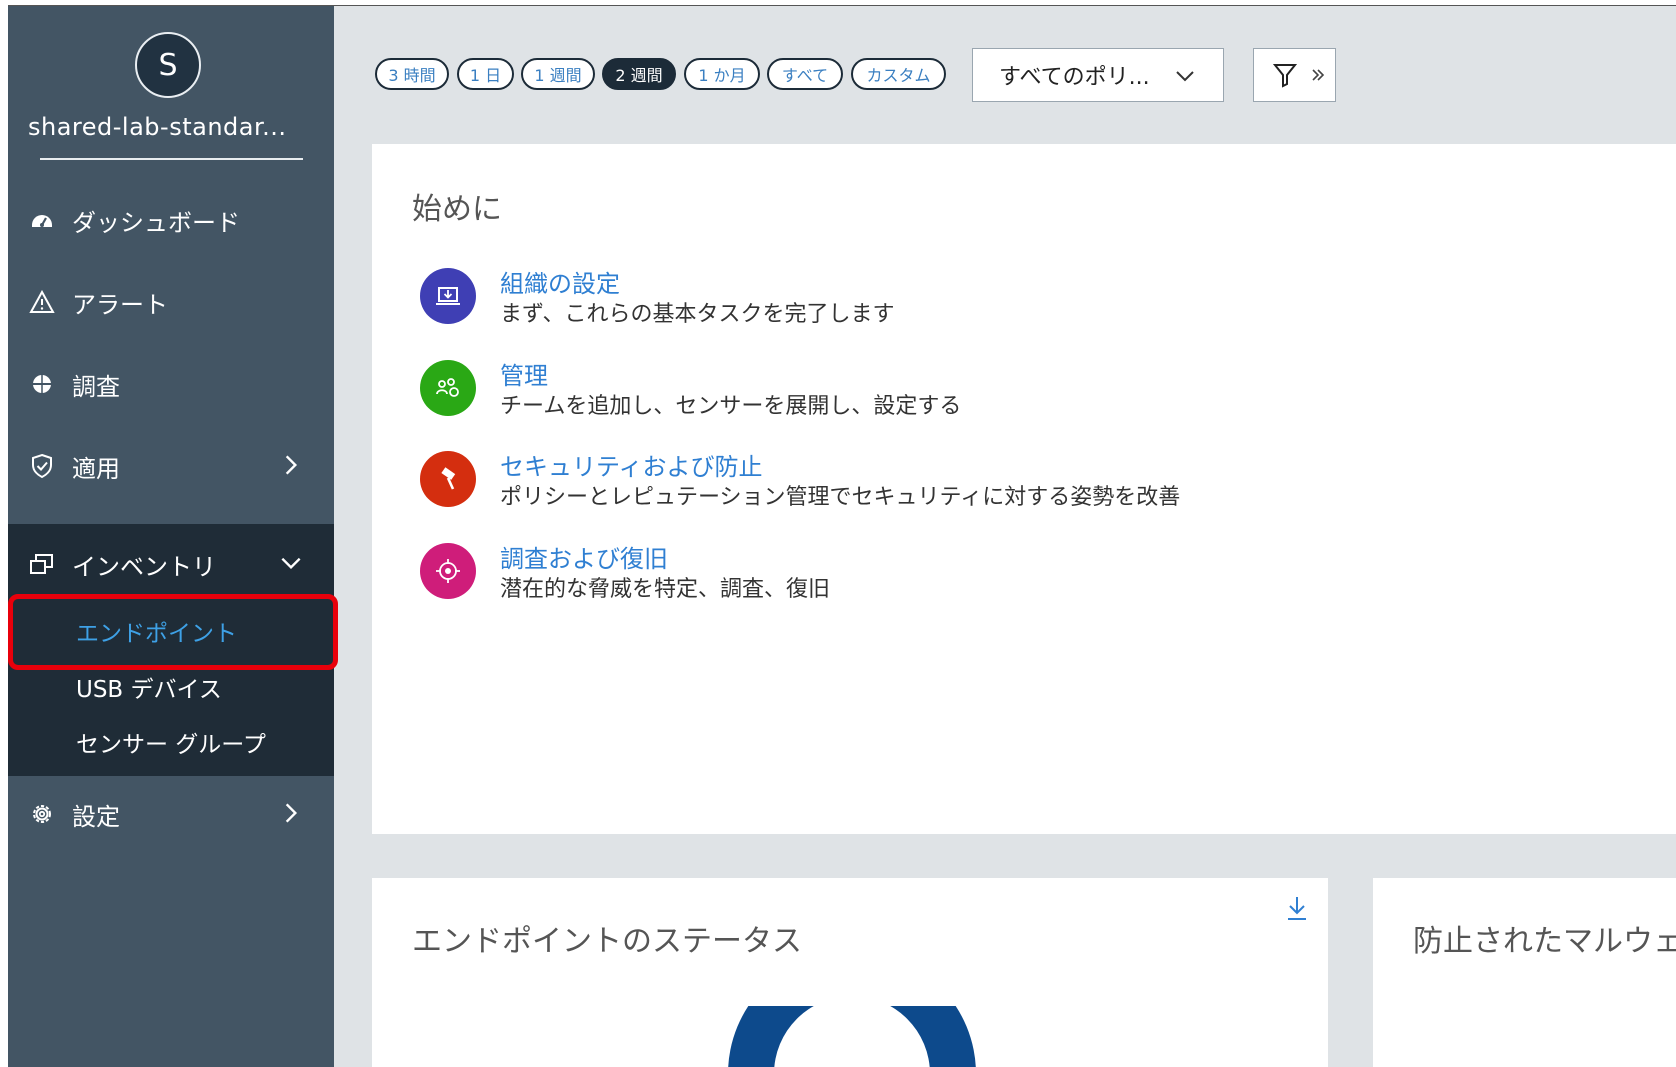 This screenshot has height=1067, width=1676. I want to click on gavel-icon, so click(448, 479).